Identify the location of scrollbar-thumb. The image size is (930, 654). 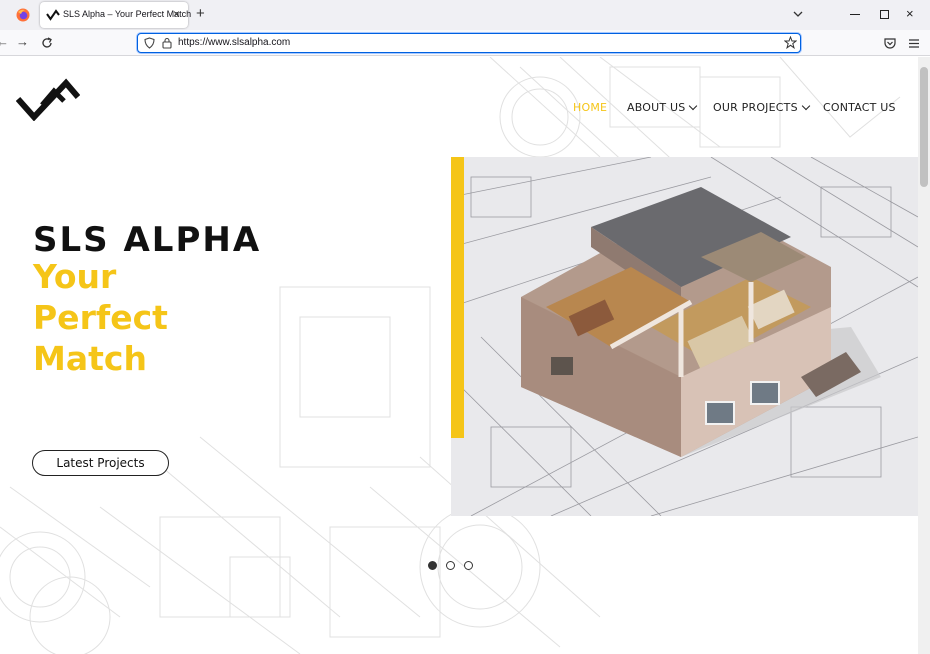
(924, 127).